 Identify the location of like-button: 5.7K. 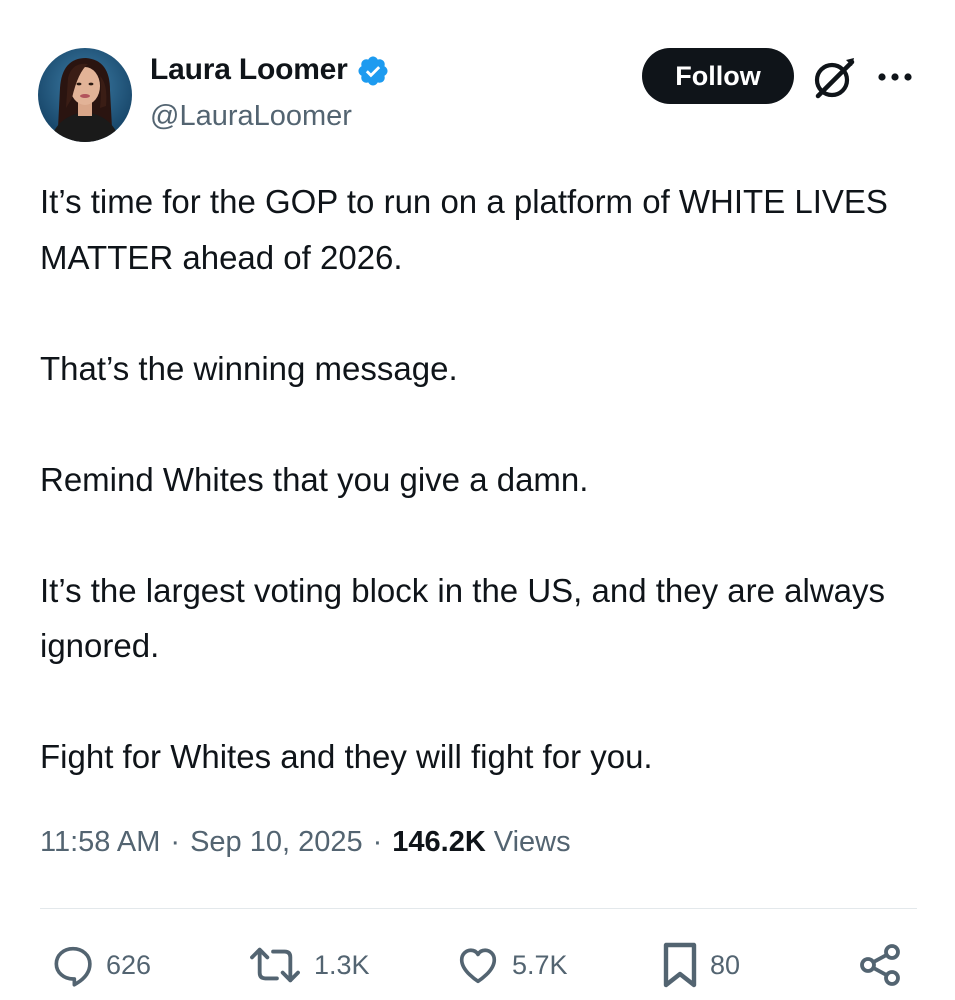
(511, 965).